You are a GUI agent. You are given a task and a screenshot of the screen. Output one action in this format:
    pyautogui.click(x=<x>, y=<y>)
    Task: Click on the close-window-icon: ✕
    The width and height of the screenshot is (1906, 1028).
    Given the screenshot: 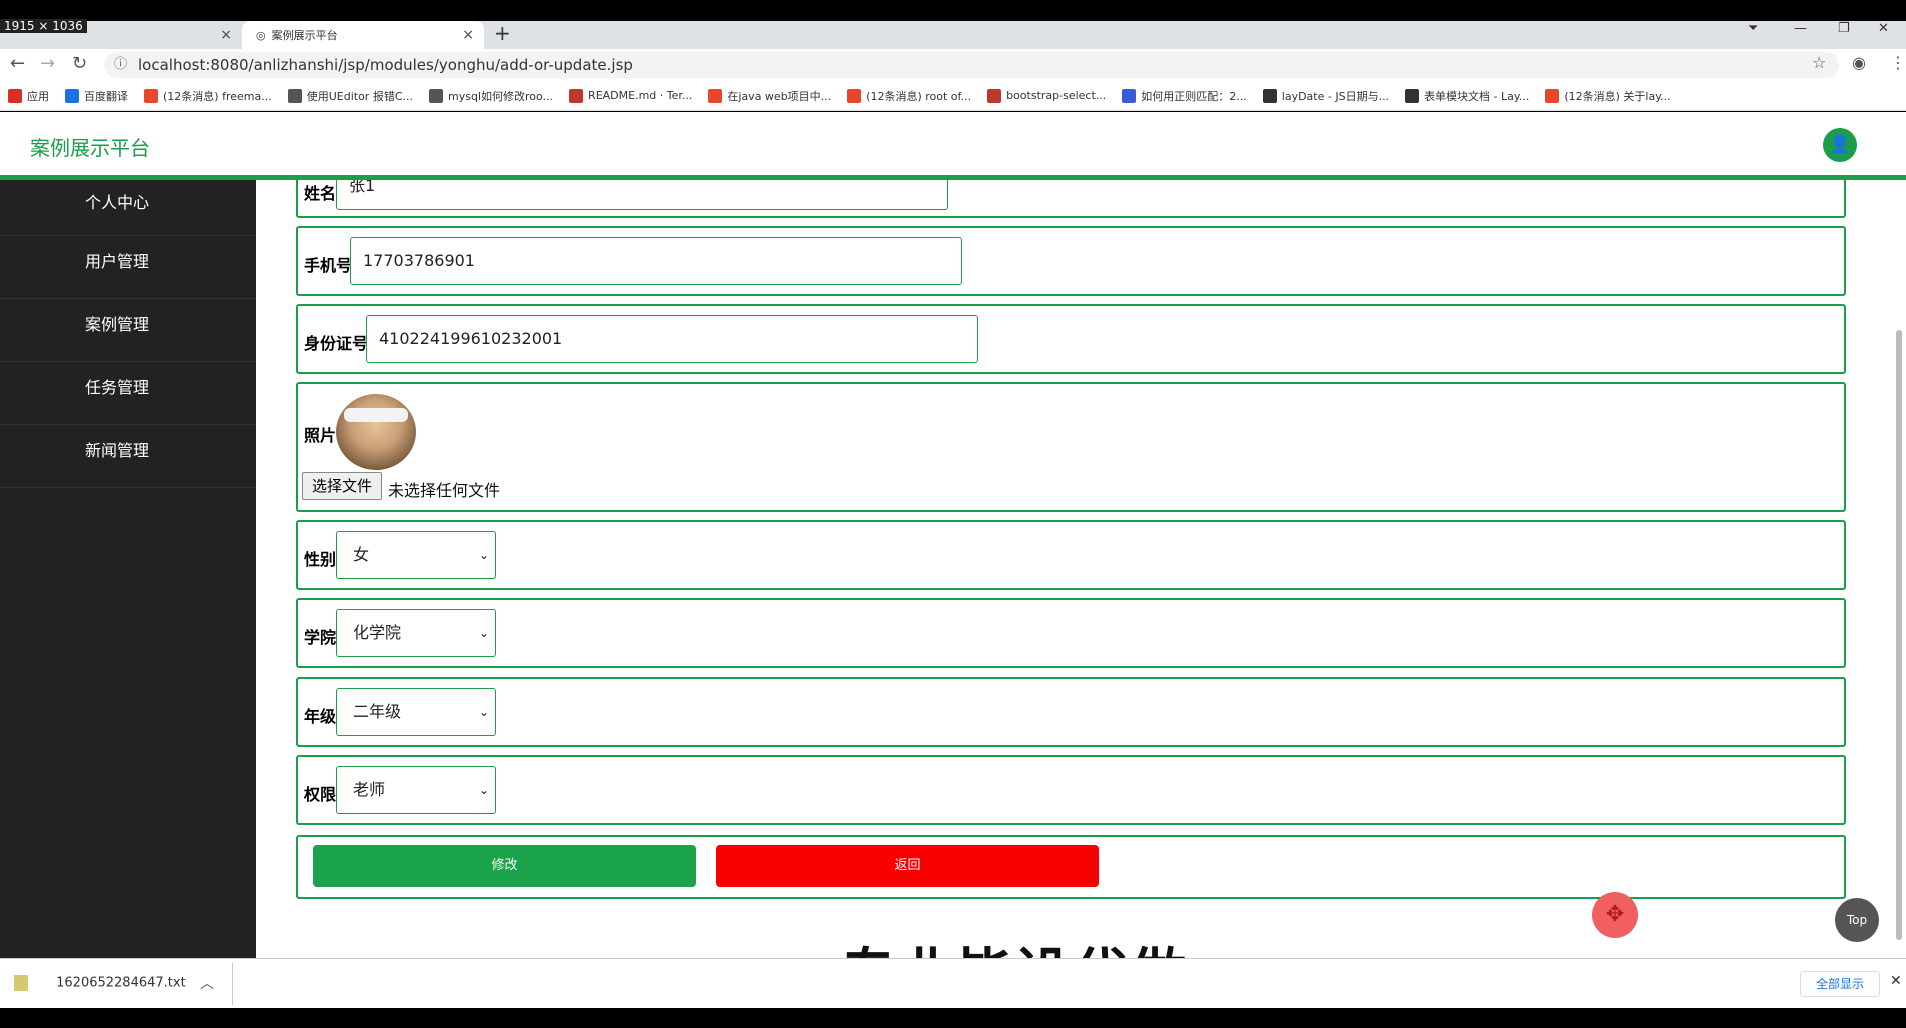 What is the action you would take?
    pyautogui.click(x=1883, y=28)
    